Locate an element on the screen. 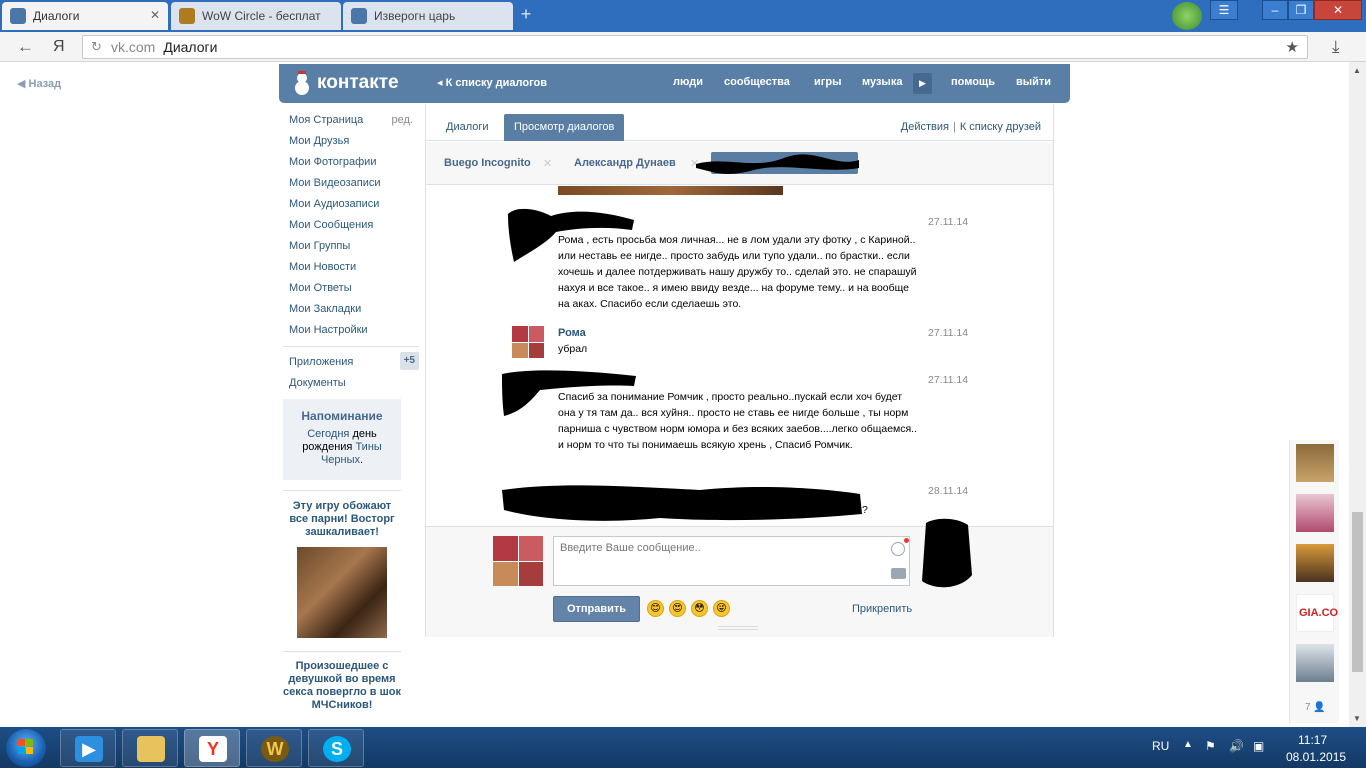  bookmark-star-icon: ★ is located at coordinates (1292, 47).